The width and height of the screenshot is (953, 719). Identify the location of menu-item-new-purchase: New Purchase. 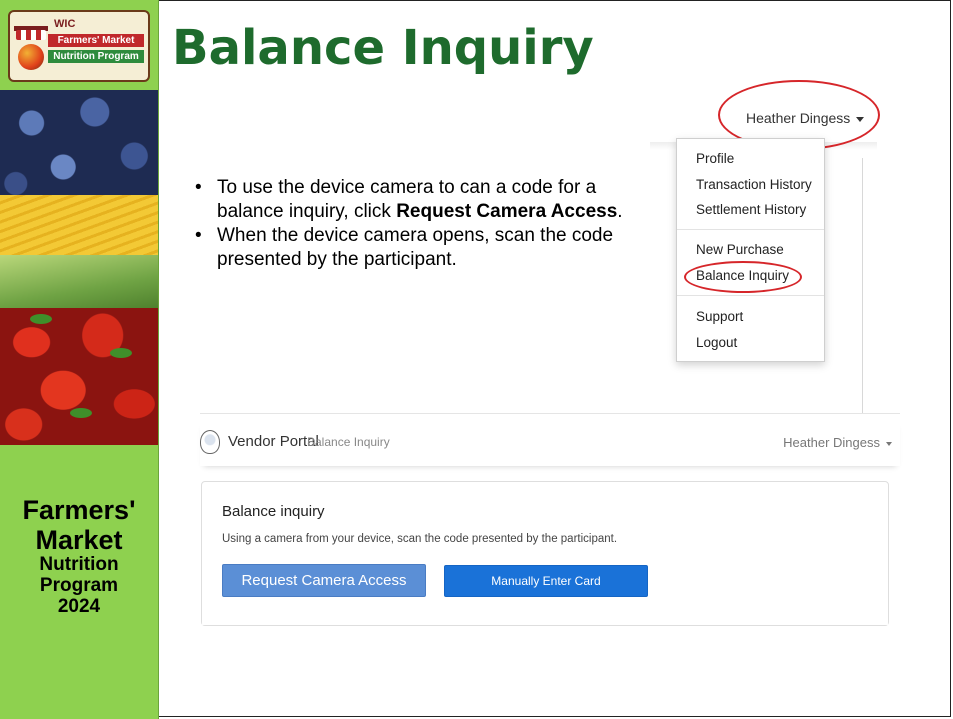
(740, 249).